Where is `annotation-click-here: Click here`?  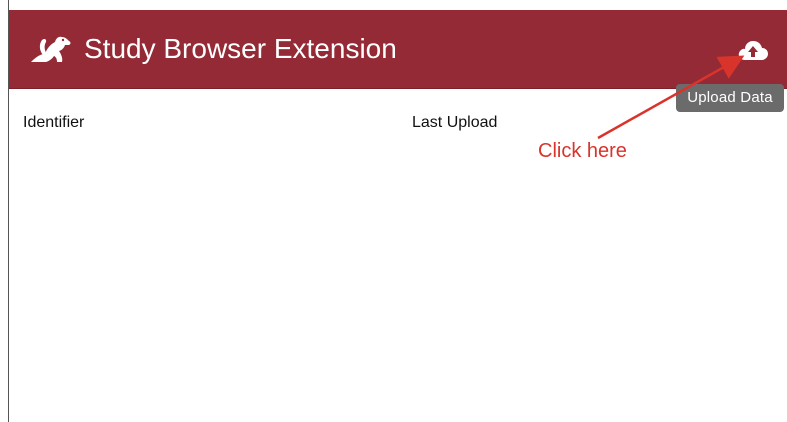
annotation-click-here: Click here is located at coordinates (582, 151).